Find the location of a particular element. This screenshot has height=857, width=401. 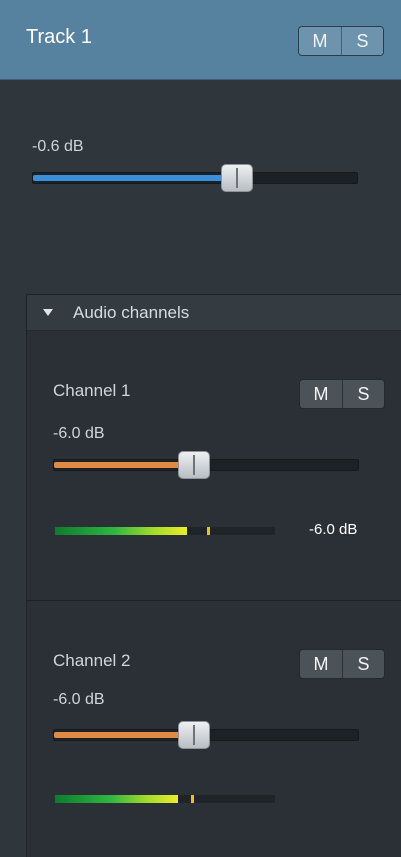

channel-1-volume-fader is located at coordinates (206, 465).